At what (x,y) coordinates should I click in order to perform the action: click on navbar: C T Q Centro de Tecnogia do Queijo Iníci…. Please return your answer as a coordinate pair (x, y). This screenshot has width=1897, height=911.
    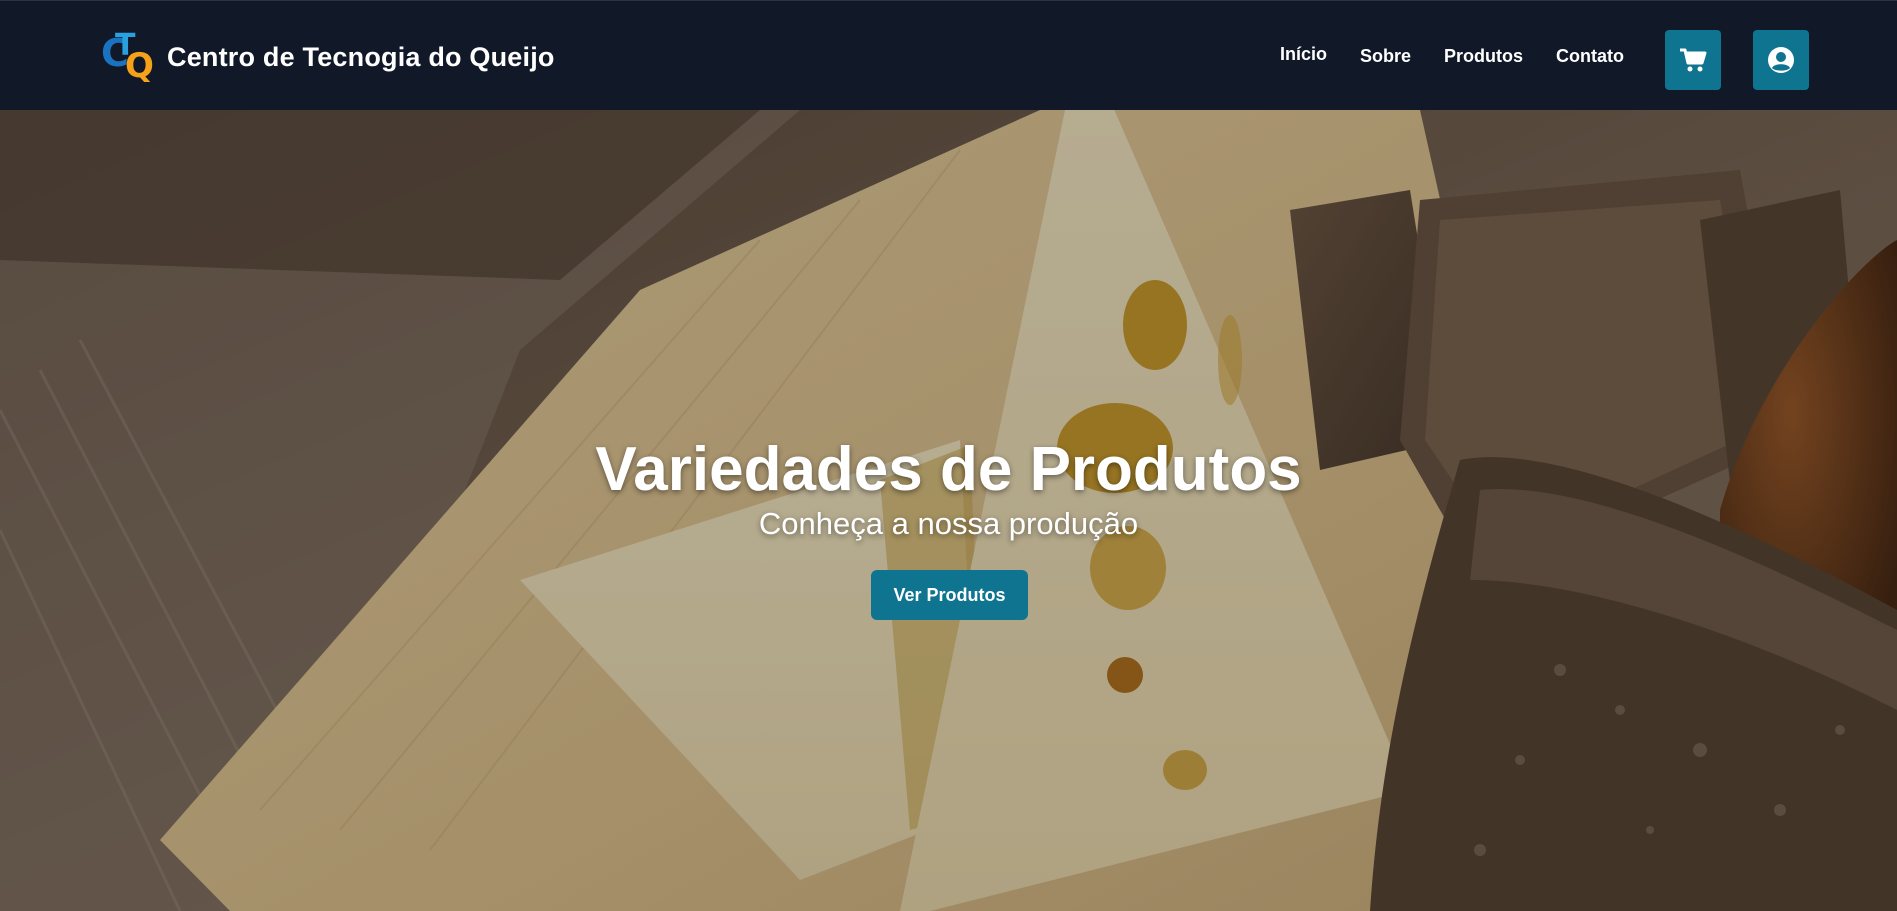
    Looking at the image, I should click on (948, 55).